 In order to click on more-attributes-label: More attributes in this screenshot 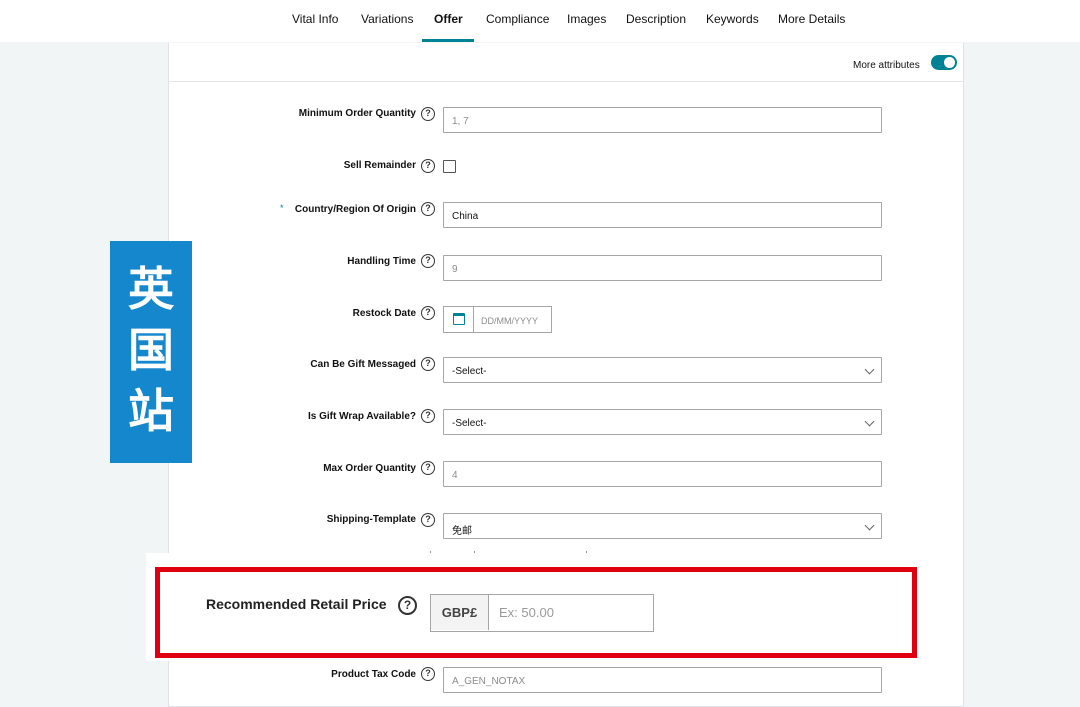, I will do `click(886, 65)`.